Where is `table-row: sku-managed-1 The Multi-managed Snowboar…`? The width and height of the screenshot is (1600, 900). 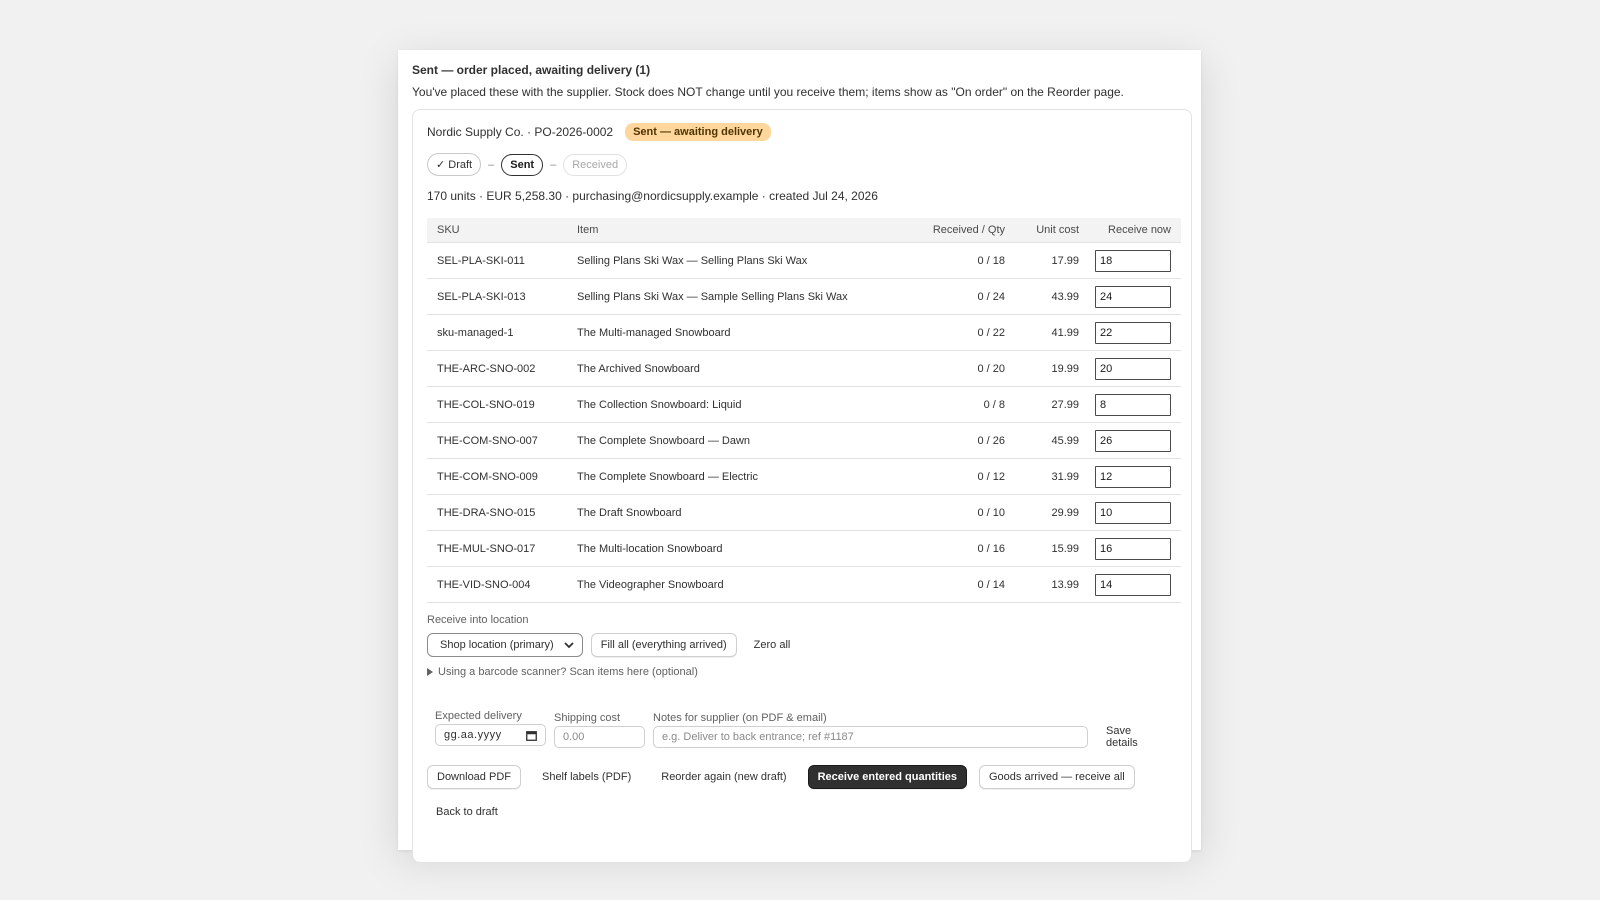 table-row: sku-managed-1 The Multi-managed Snowboar… is located at coordinates (804, 332).